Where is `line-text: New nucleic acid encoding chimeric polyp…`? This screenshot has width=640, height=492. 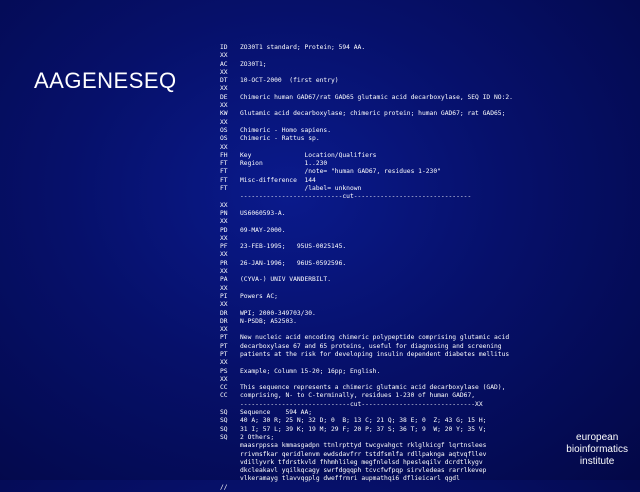 line-text: New nucleic acid encoding chimeric polyp… is located at coordinates (375, 338).